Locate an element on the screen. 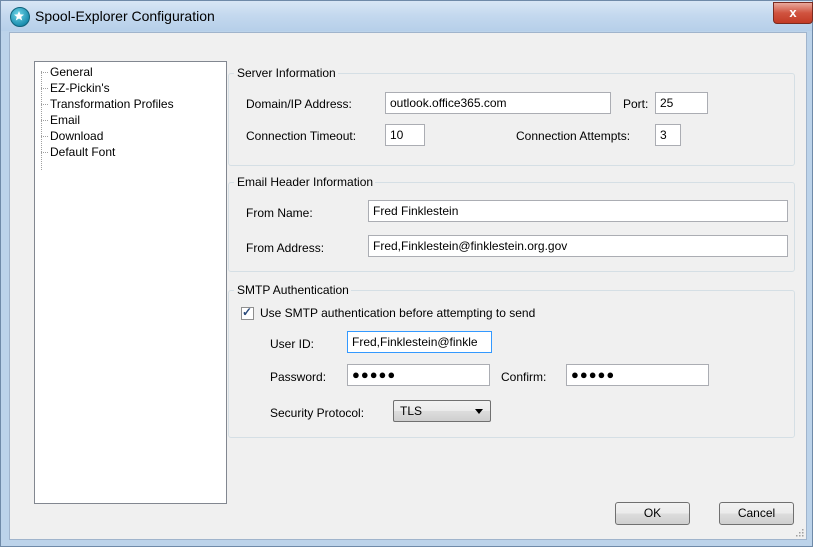  domain-label: Domain/IP Address: is located at coordinates (299, 104).